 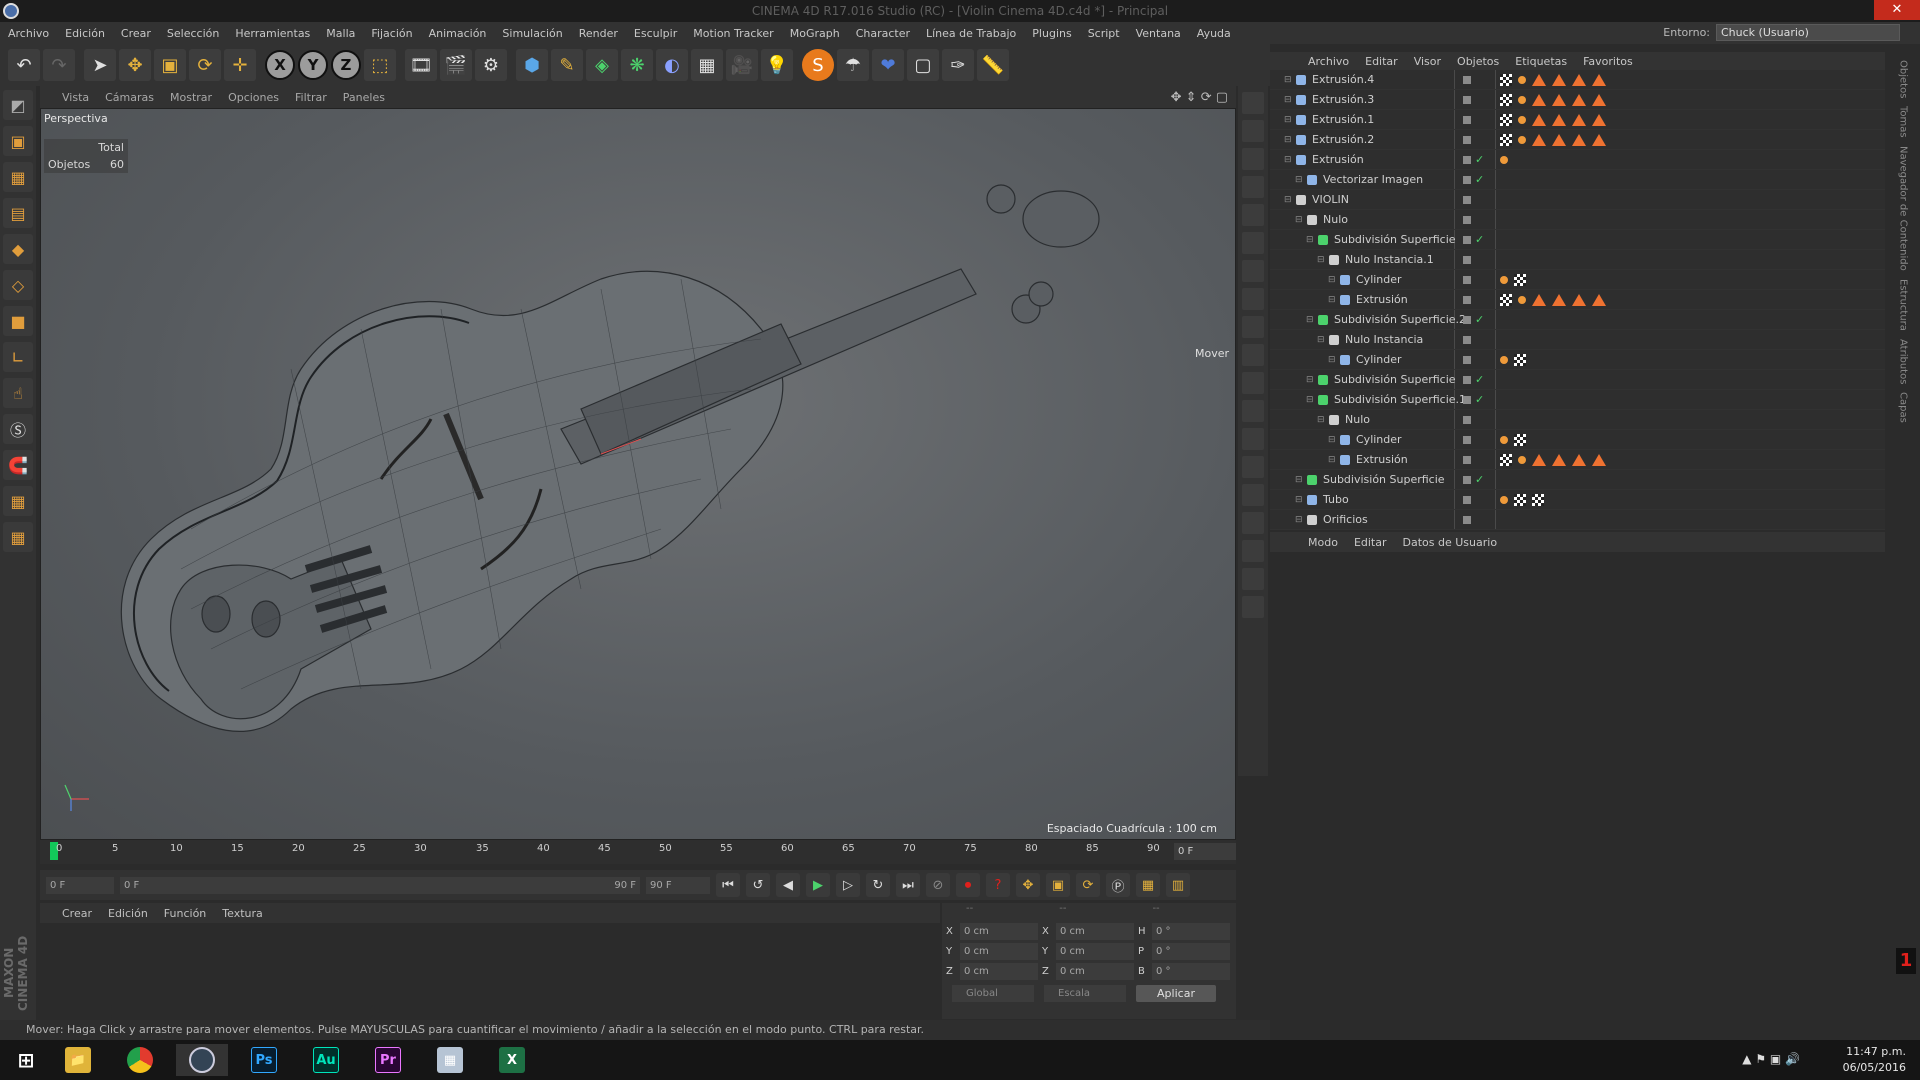 I want to click on bridge-icon, so click(x=1253, y=271).